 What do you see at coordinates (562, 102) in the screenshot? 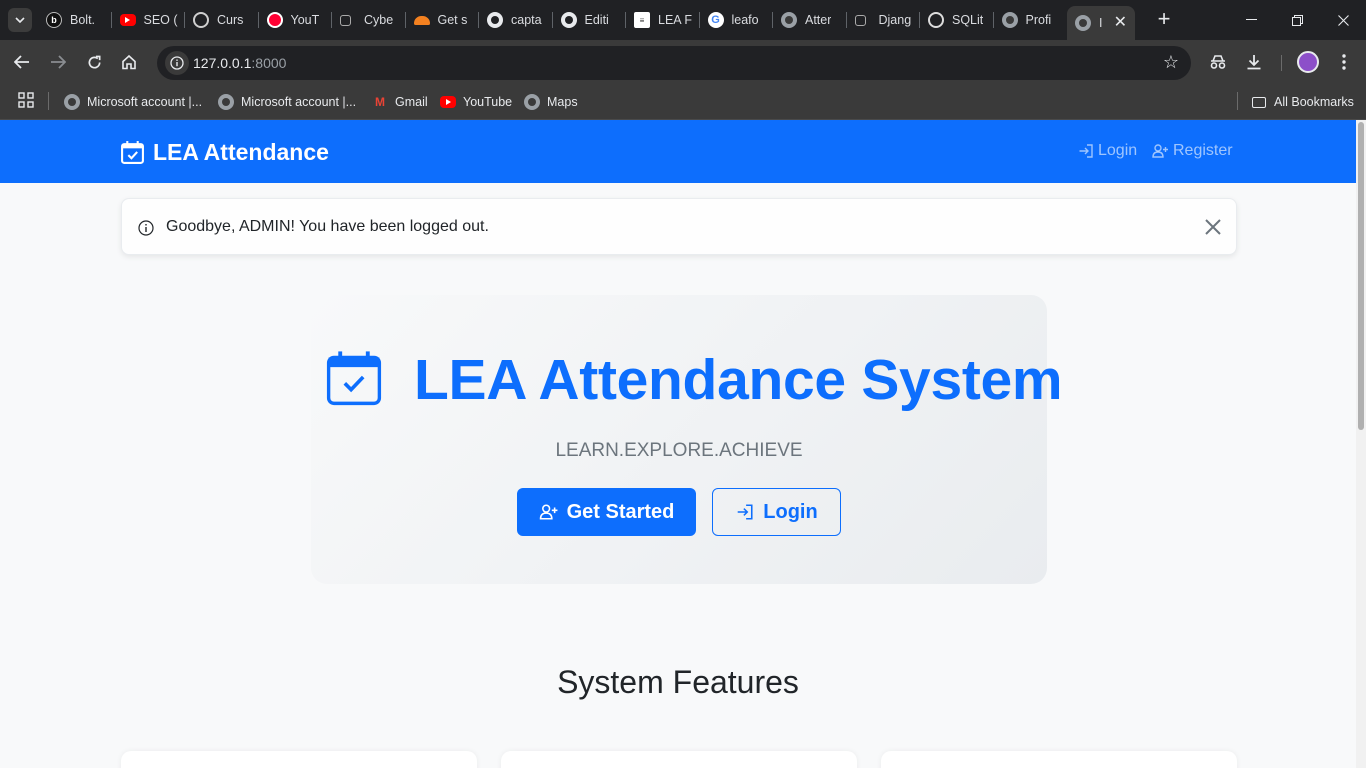
I see `bookmark-label: Maps` at bounding box center [562, 102].